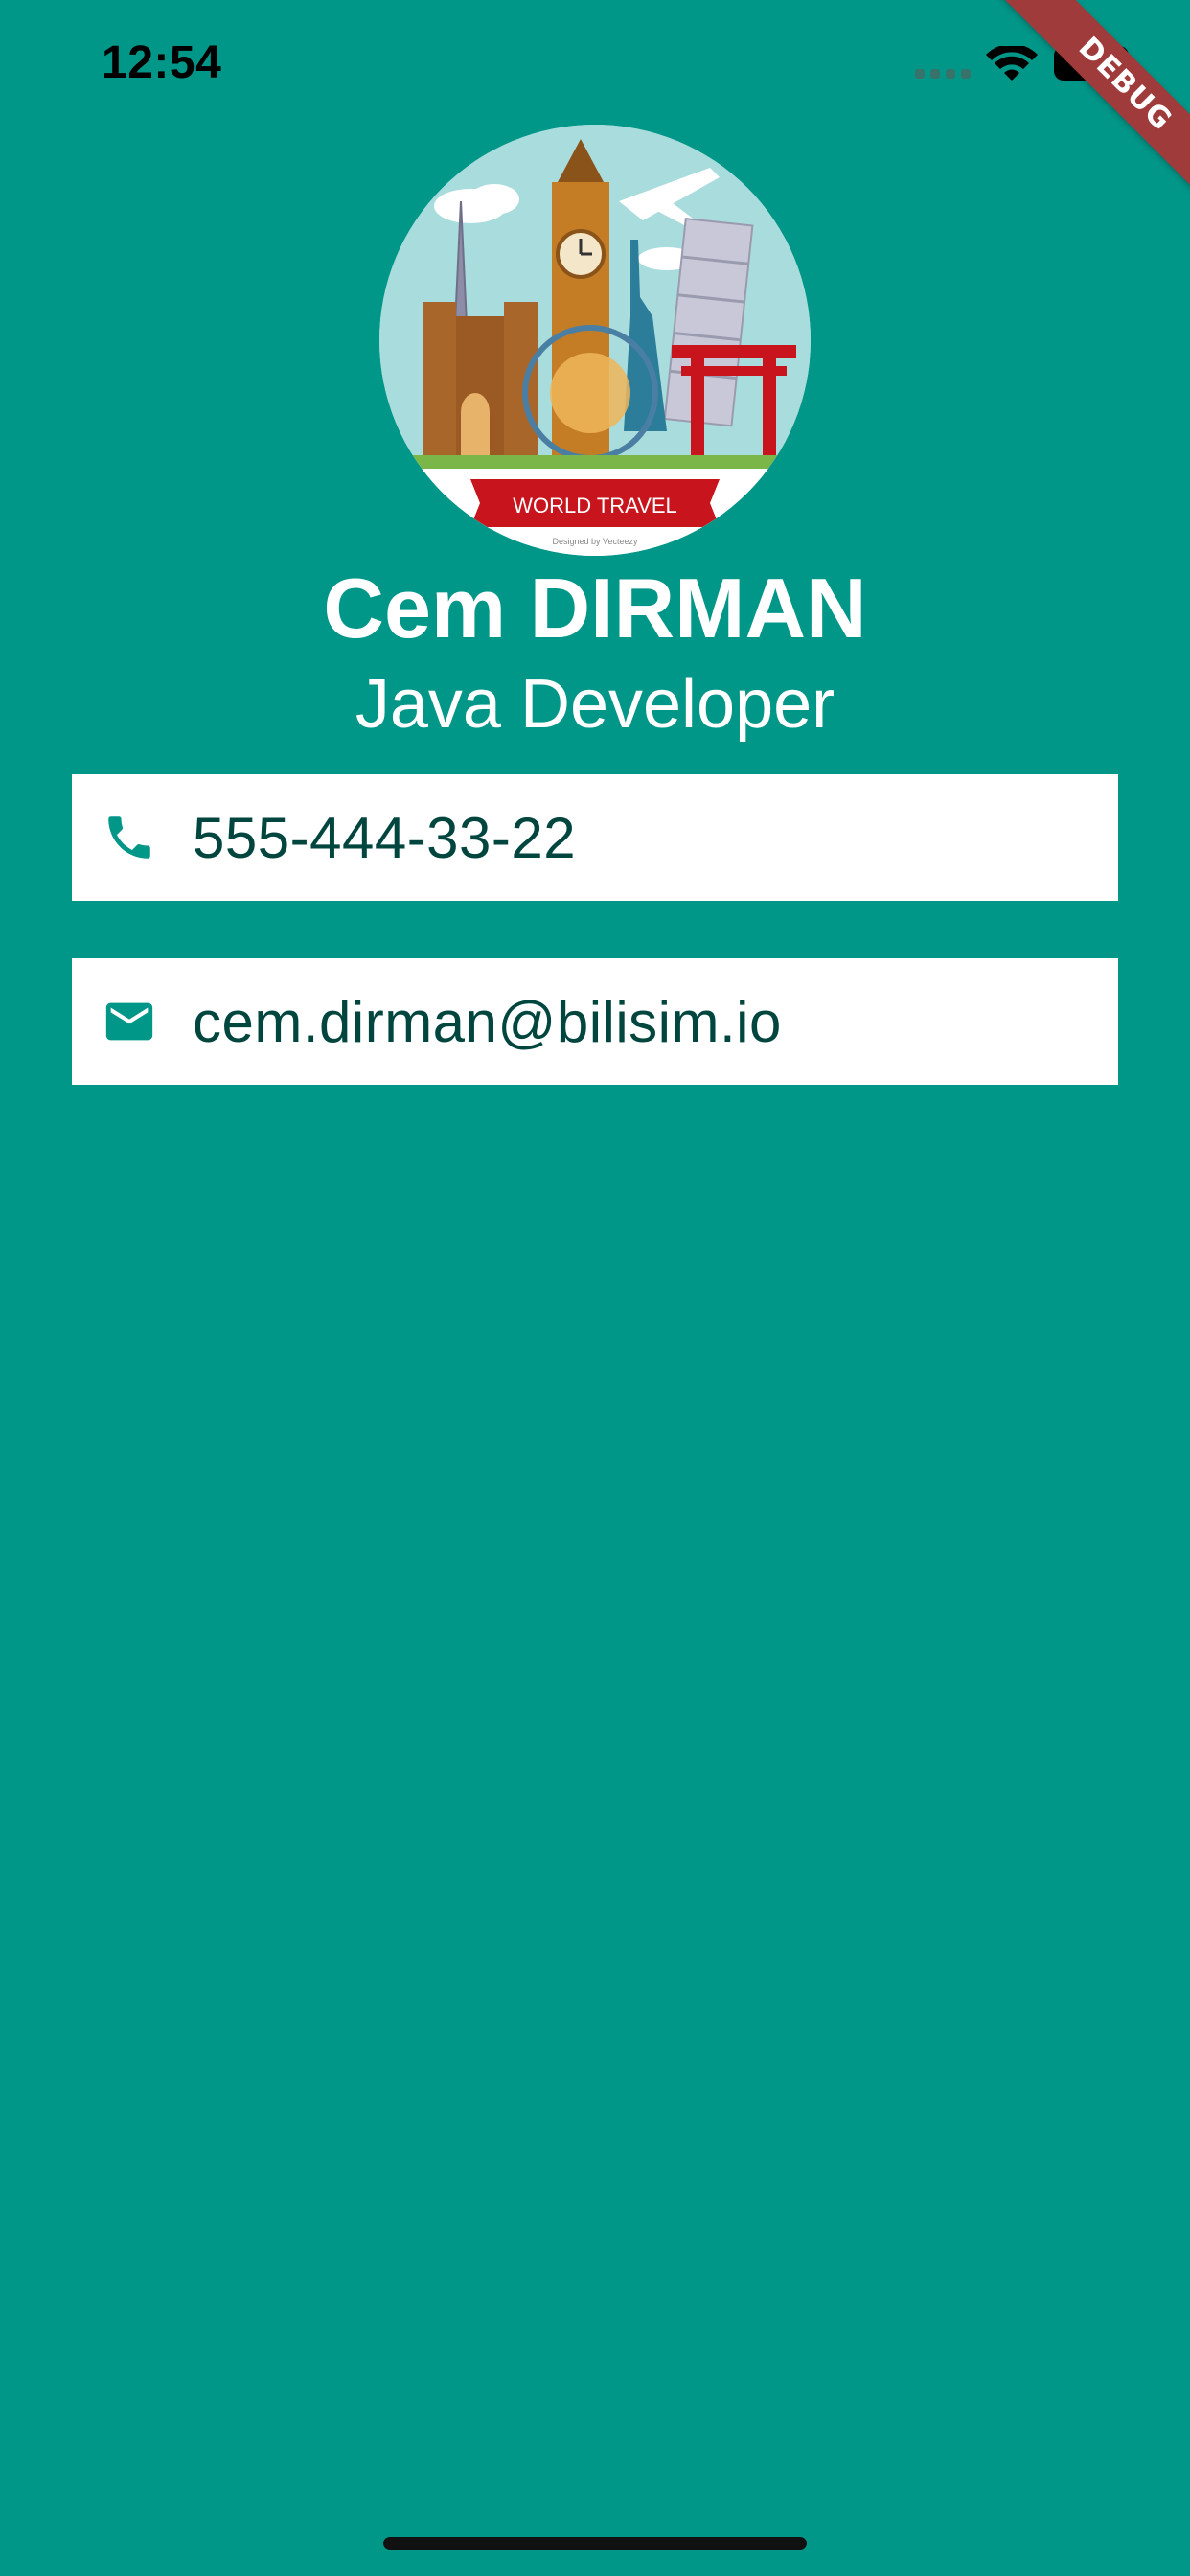 This screenshot has width=1190, height=2576. I want to click on world-travel-illustration: WORLD TRAVEL Designed by Vecteezy, so click(595, 340).